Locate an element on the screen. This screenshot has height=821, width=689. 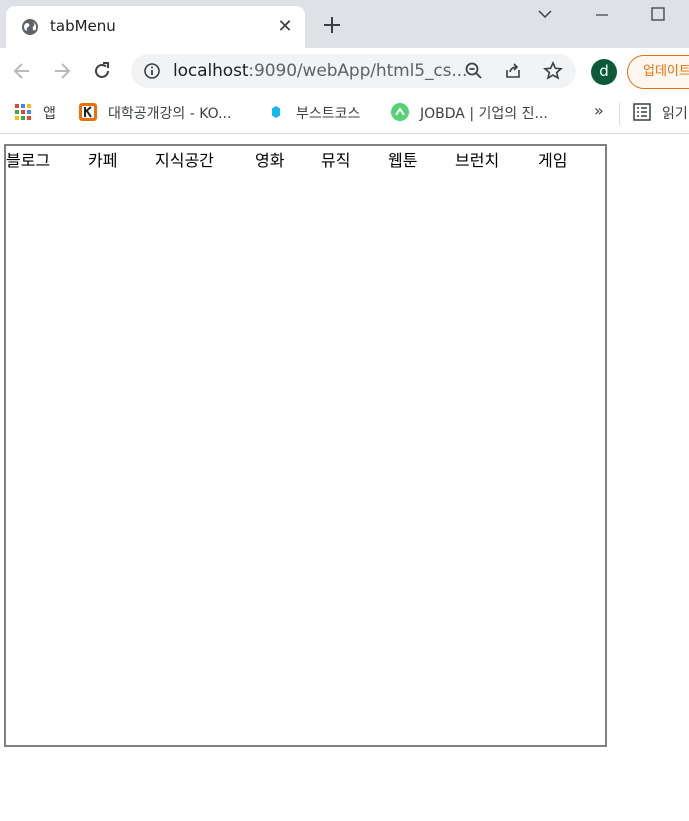
tab-search-chevron-icon is located at coordinates (545, 15).